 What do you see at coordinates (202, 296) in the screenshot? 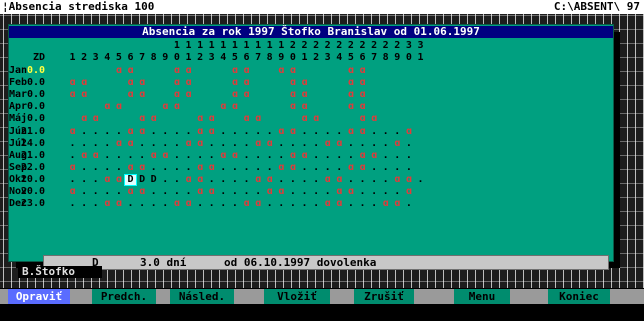
I see `function-button-nsled: Násled.` at bounding box center [202, 296].